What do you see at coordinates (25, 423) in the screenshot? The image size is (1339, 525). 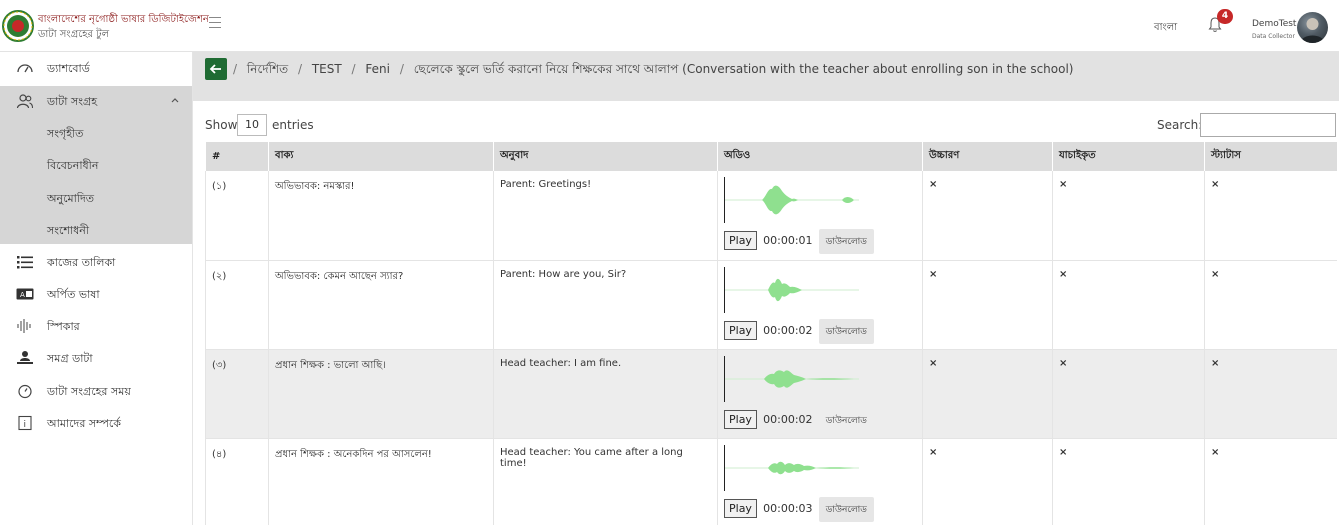 I see `info-icon: i` at bounding box center [25, 423].